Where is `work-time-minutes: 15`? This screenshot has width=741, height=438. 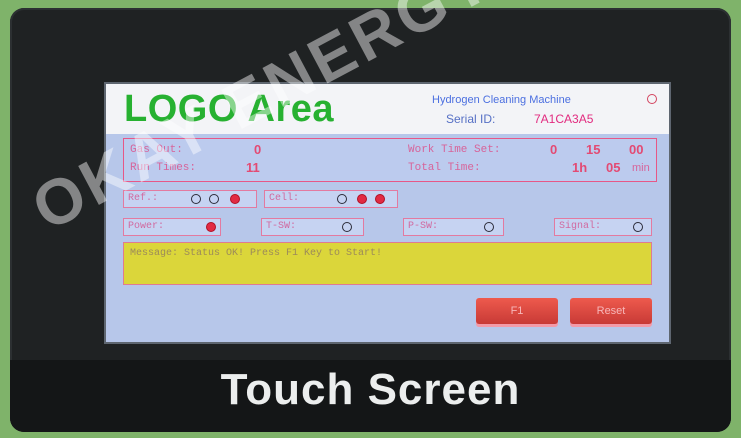 work-time-minutes: 15 is located at coordinates (593, 149).